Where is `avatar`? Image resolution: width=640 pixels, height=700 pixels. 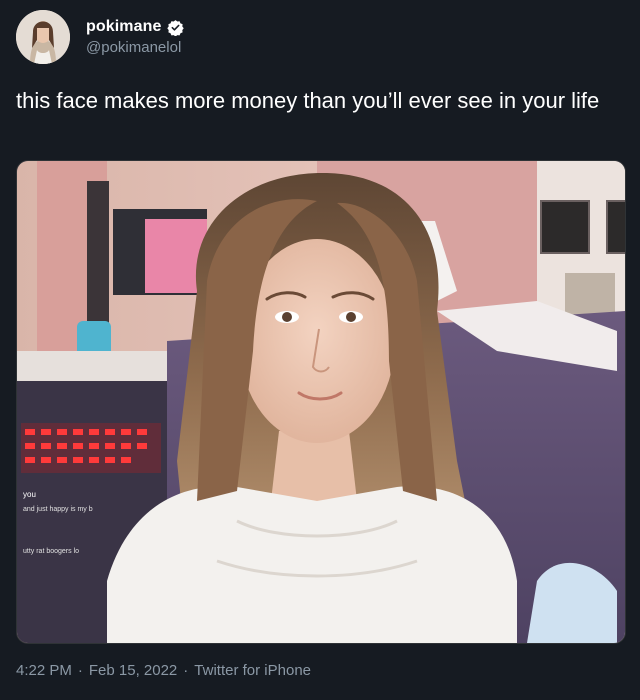 avatar is located at coordinates (43, 37).